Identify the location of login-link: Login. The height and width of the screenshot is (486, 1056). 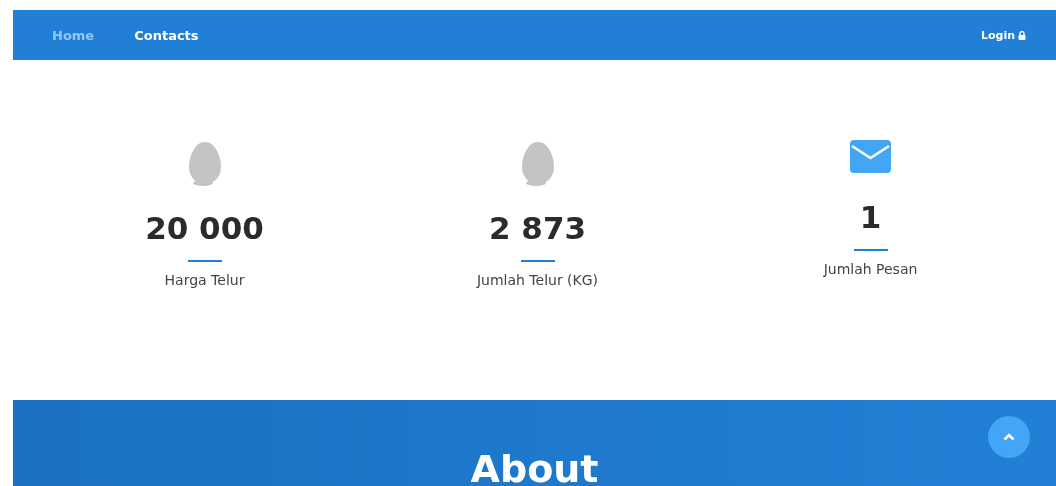
(1003, 35).